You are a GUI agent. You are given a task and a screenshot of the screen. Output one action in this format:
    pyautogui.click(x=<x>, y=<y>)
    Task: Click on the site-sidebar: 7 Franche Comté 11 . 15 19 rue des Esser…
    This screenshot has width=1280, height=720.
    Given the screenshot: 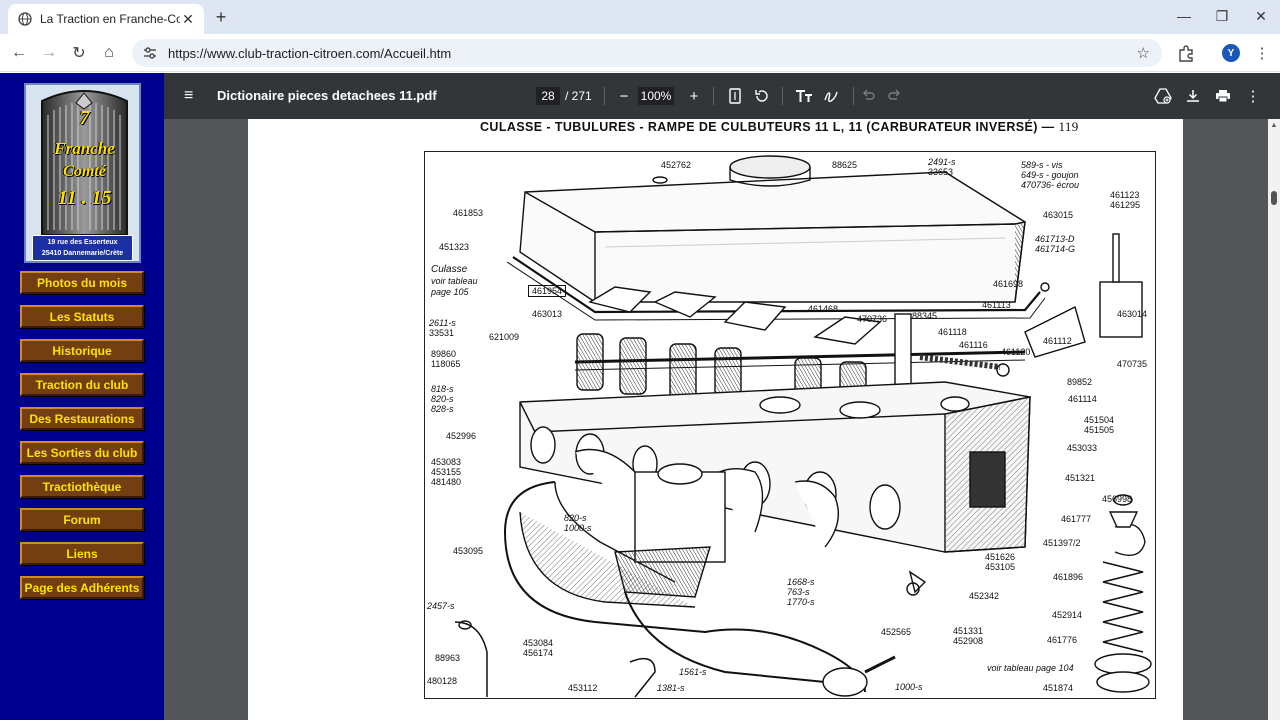 What is the action you would take?
    pyautogui.click(x=82, y=396)
    